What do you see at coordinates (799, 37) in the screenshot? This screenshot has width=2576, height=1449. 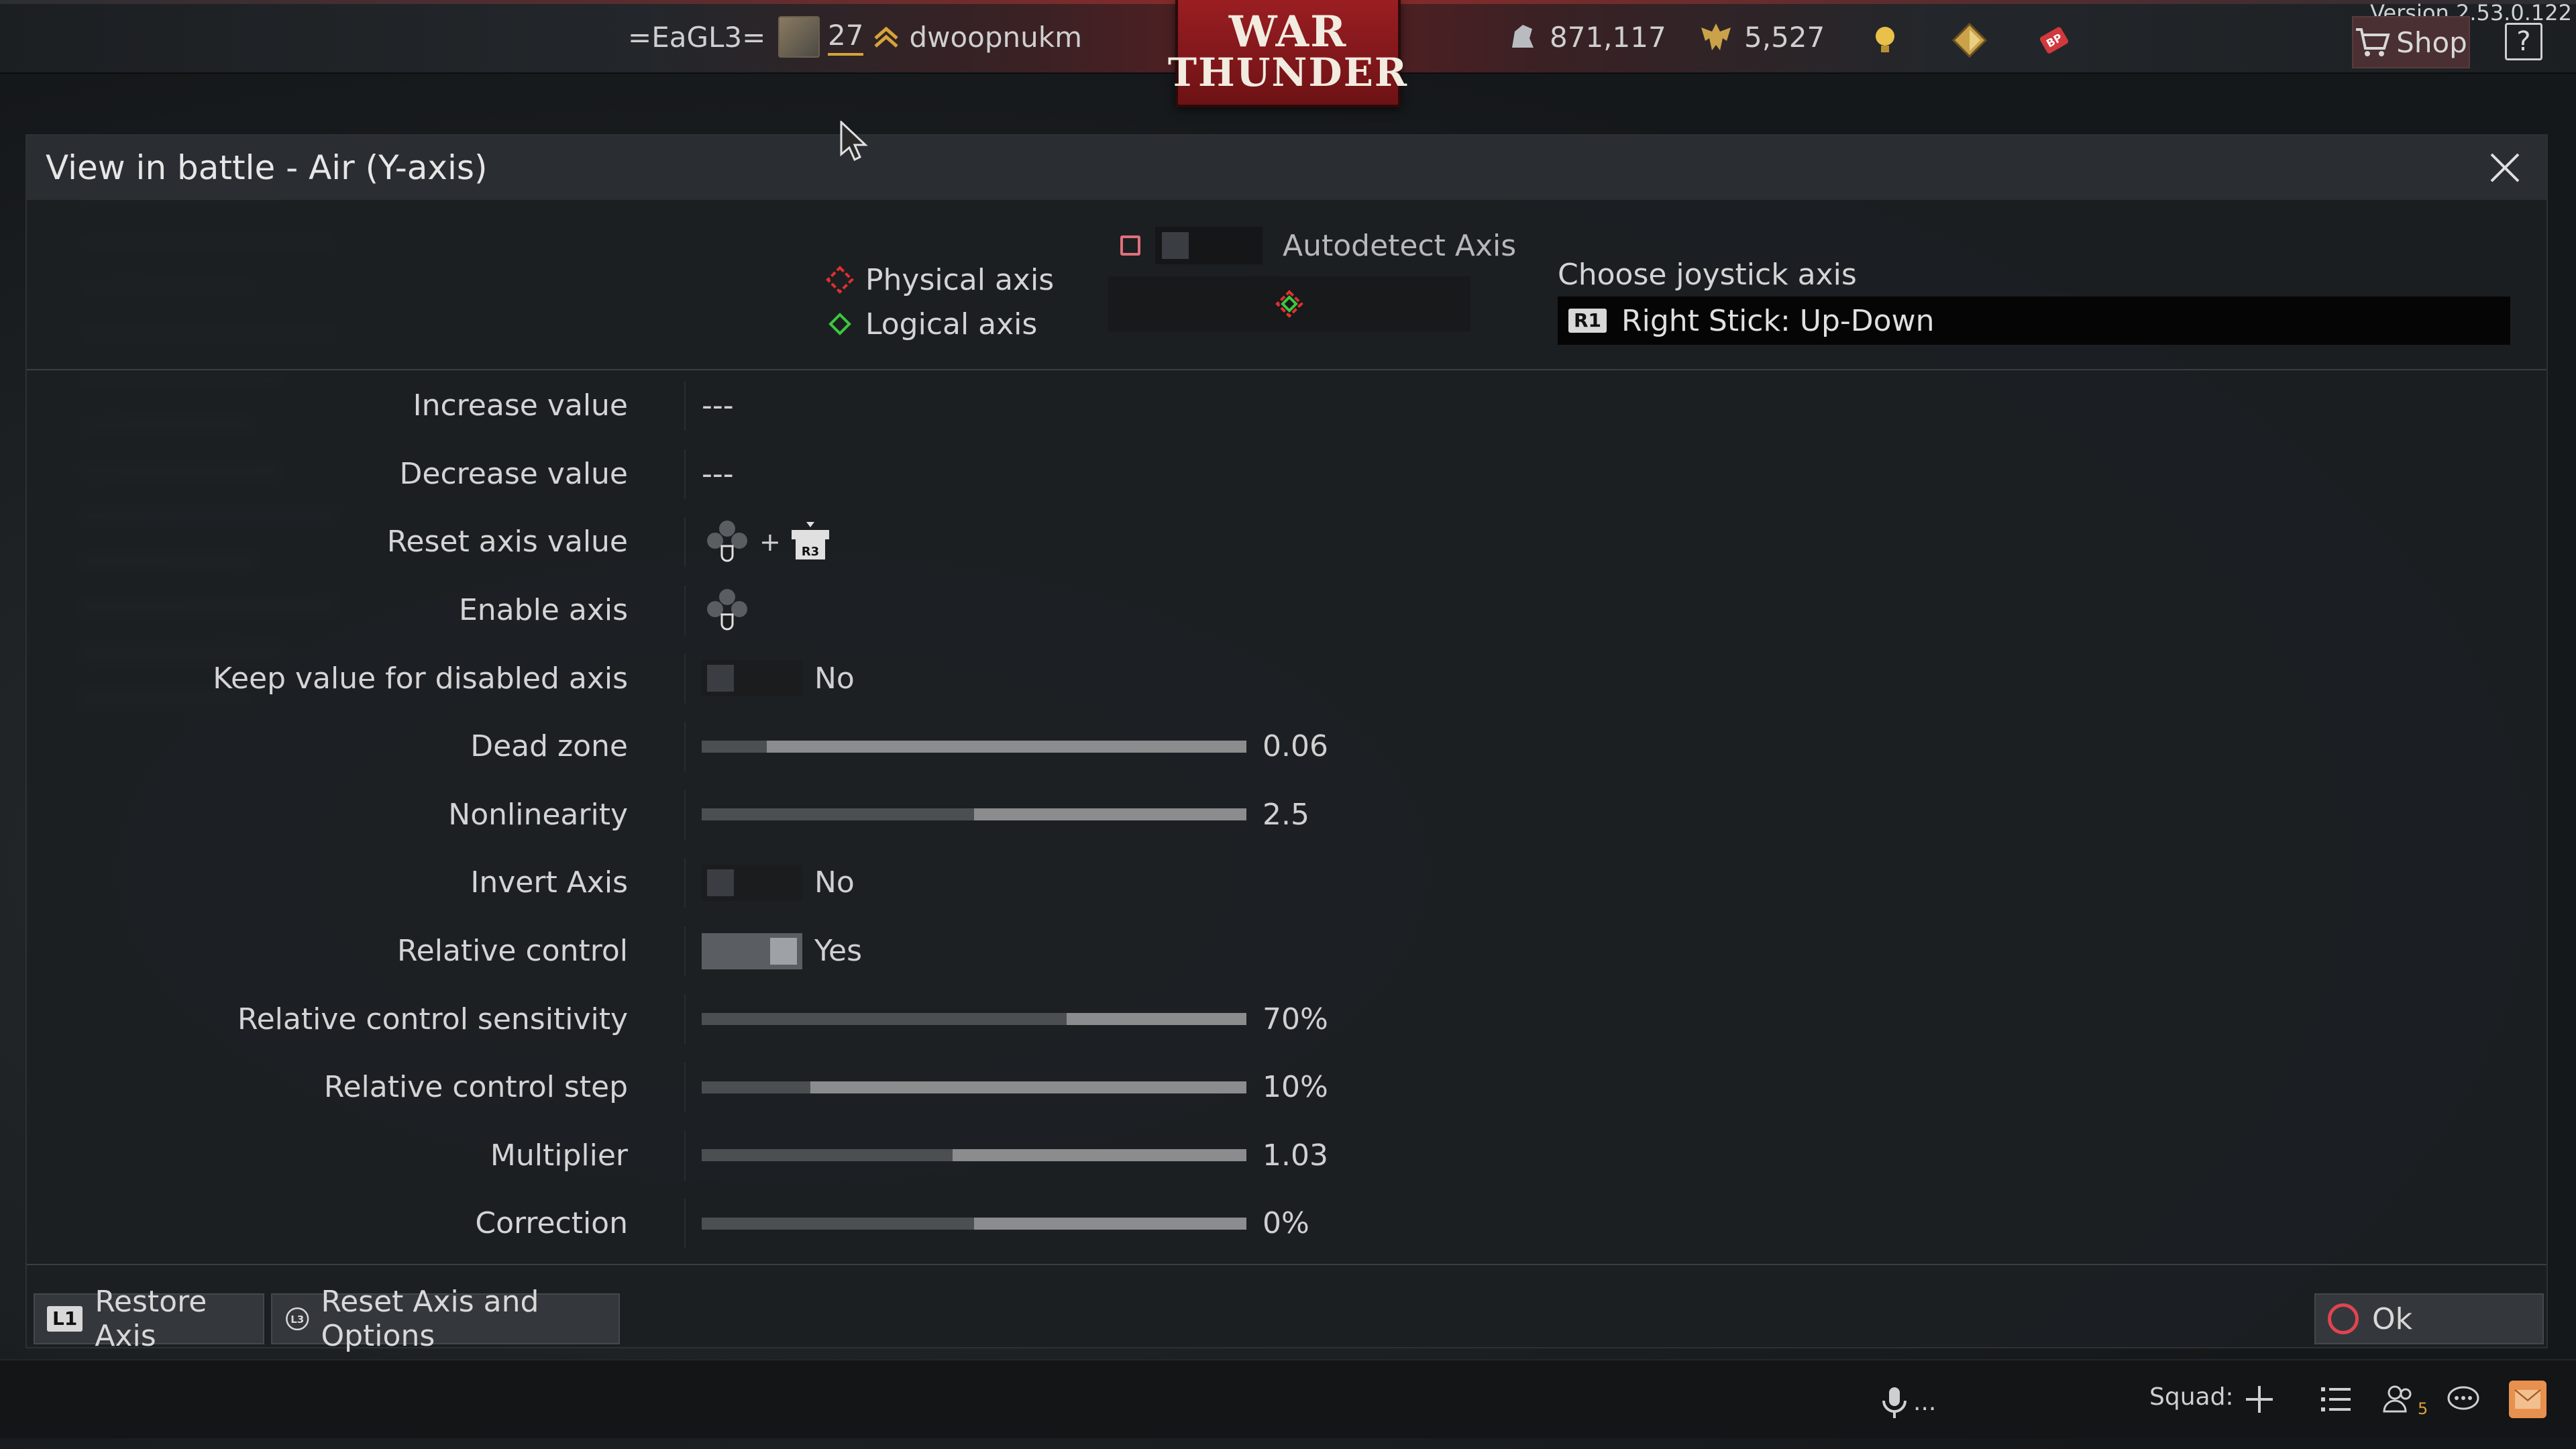 I see `avatar-icon` at bounding box center [799, 37].